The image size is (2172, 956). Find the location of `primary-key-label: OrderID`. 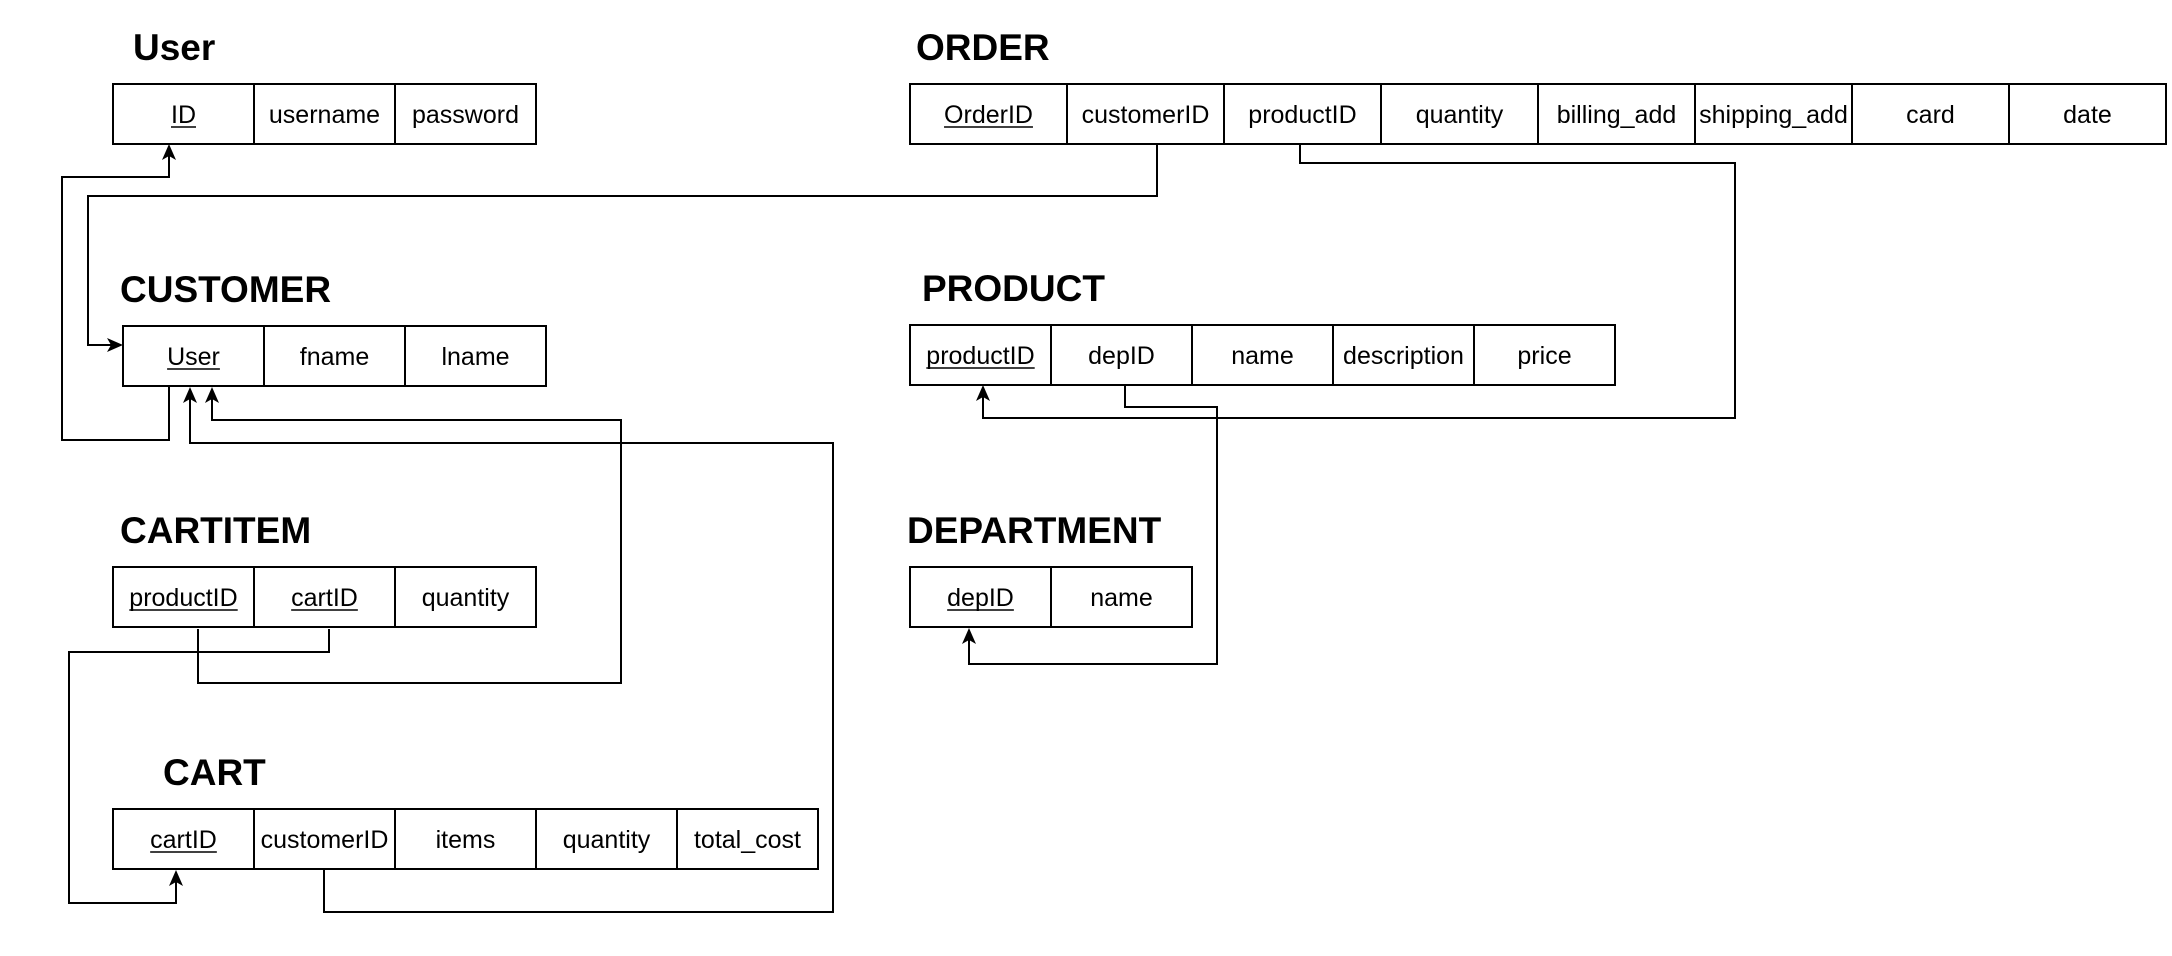

primary-key-label: OrderID is located at coordinates (988, 115).